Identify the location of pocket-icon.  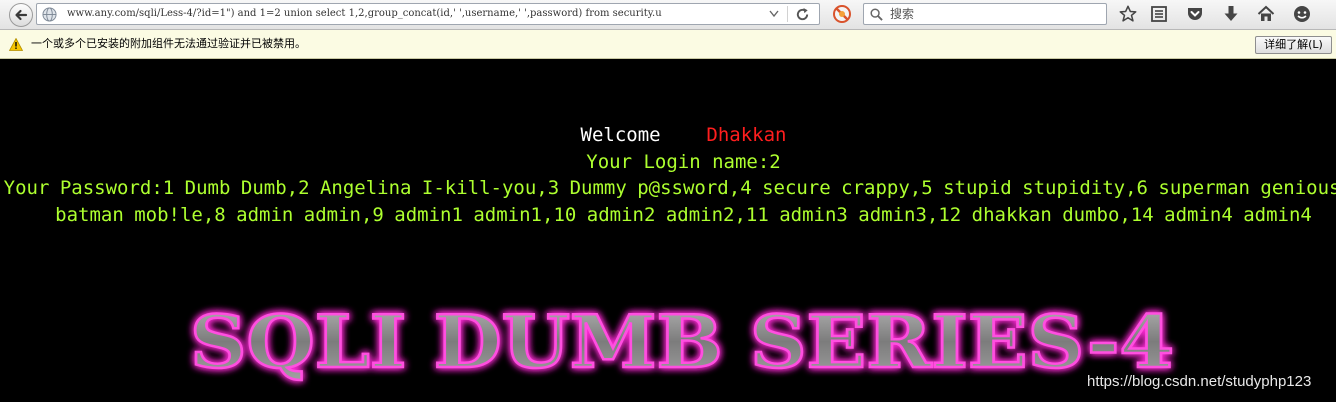
(1195, 14).